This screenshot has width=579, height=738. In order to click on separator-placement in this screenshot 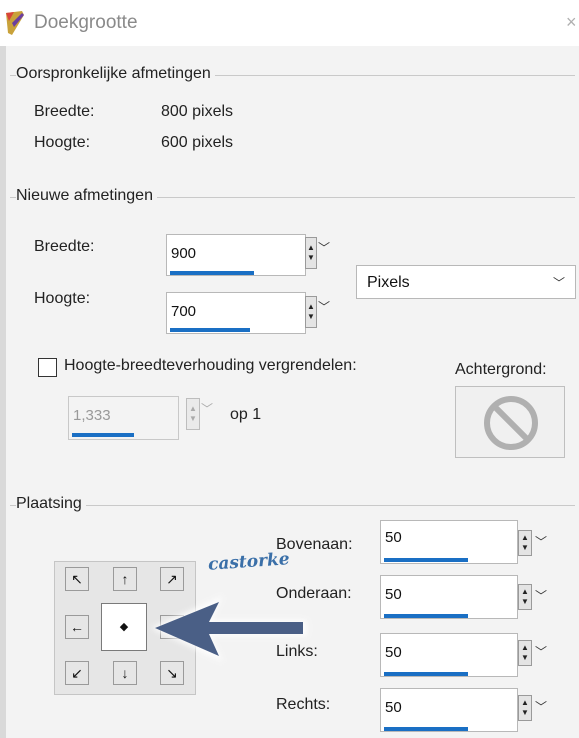, I will do `click(292, 505)`.